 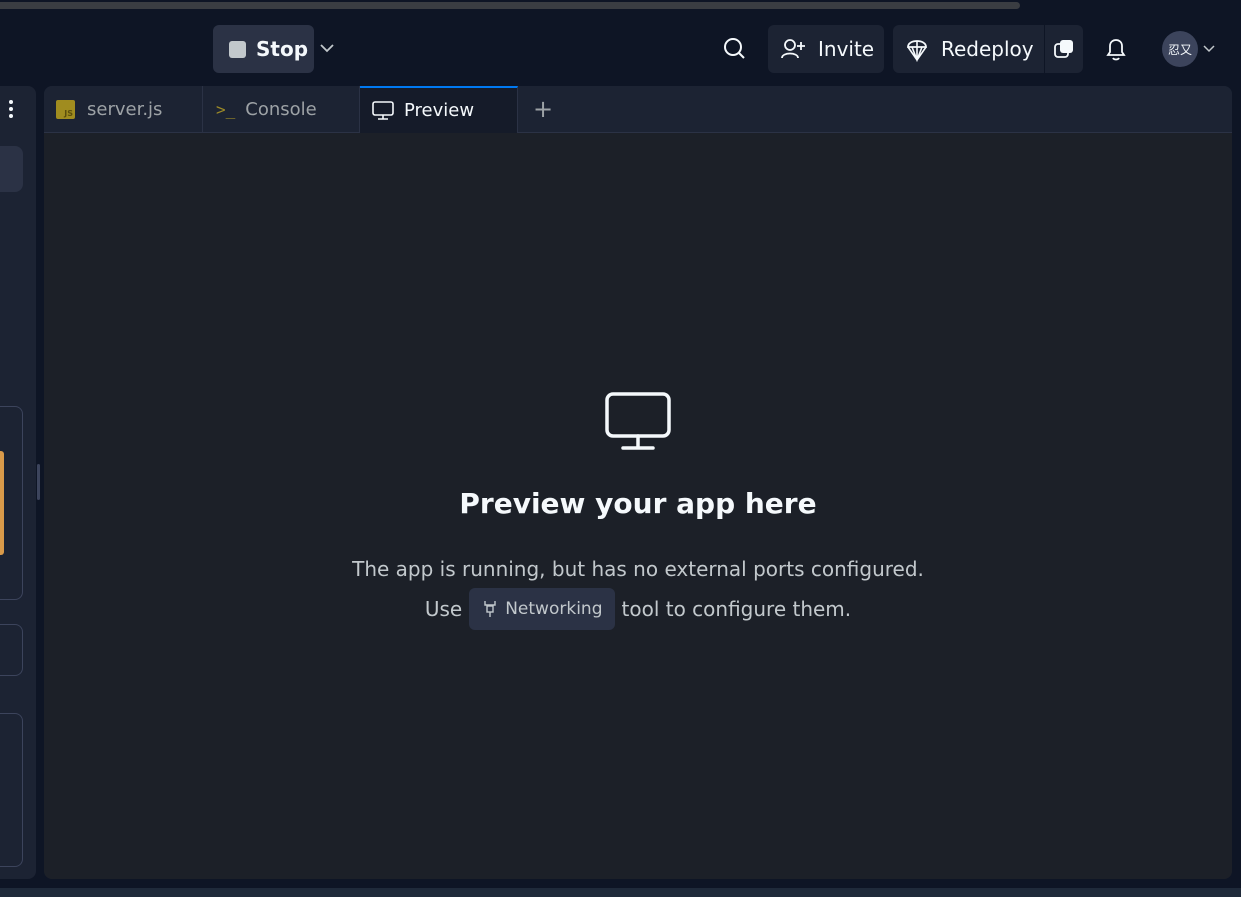 I want to click on sidebar-item, so click(x=11, y=650).